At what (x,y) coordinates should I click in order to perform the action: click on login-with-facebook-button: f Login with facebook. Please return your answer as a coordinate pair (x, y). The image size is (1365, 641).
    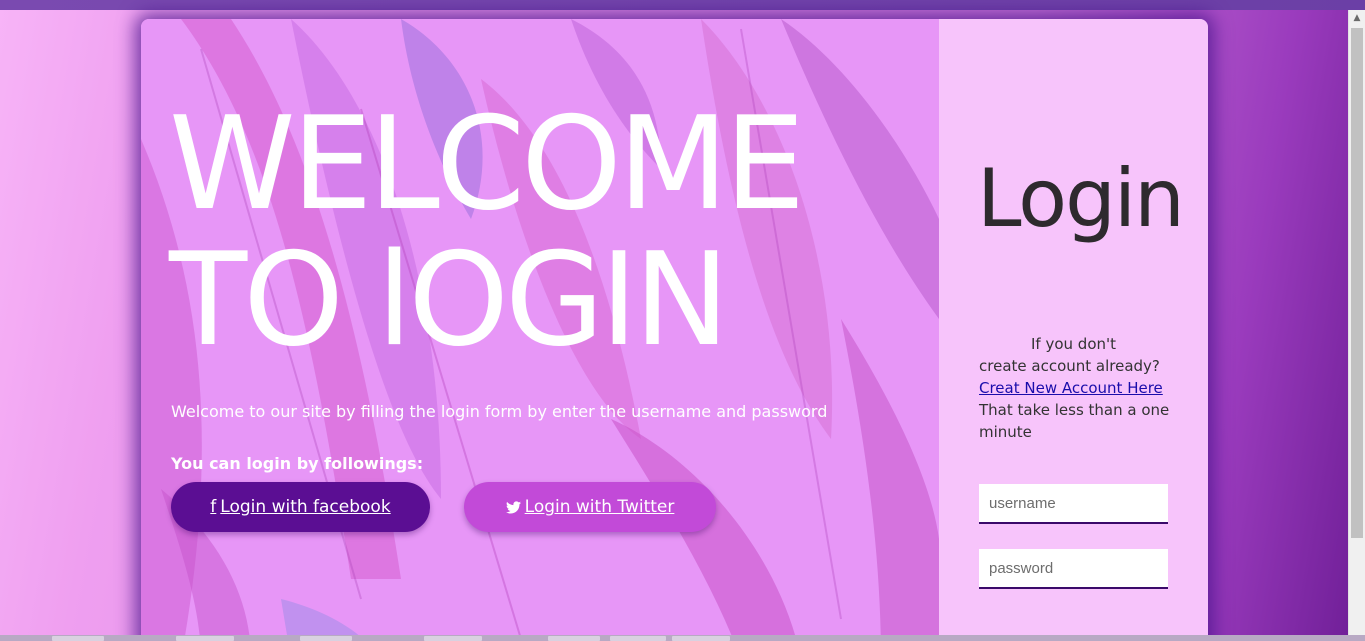
    Looking at the image, I should click on (300, 507).